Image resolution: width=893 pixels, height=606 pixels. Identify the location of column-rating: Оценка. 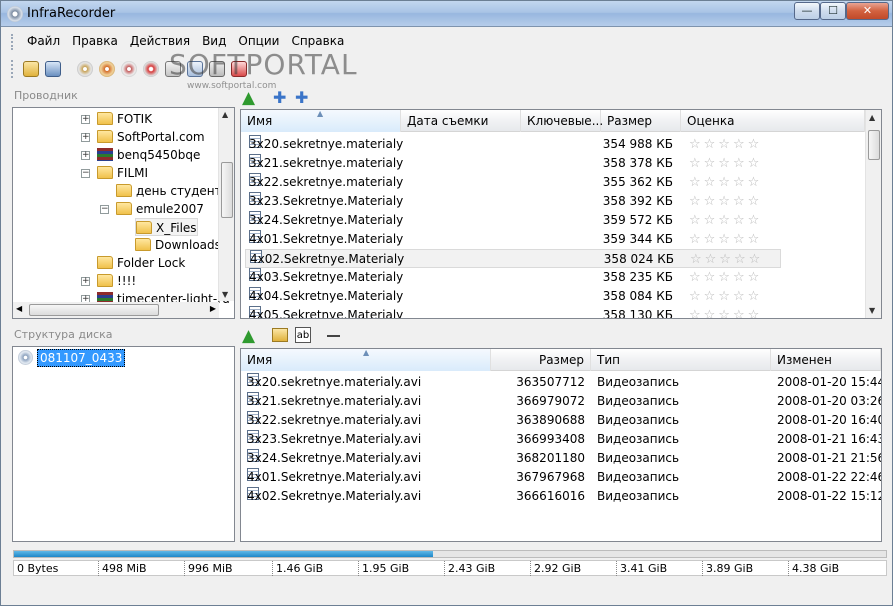
(773, 121).